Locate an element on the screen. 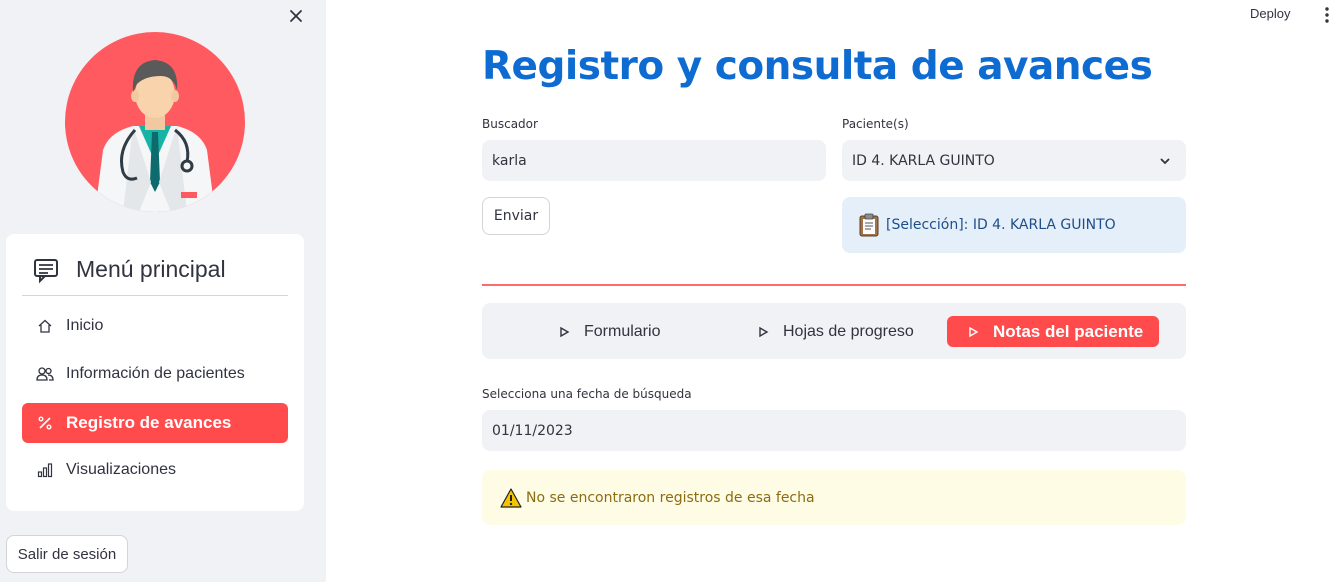  selection-info-text: [Selección]: ID 4. KARLA GUINTO is located at coordinates (1001, 225).